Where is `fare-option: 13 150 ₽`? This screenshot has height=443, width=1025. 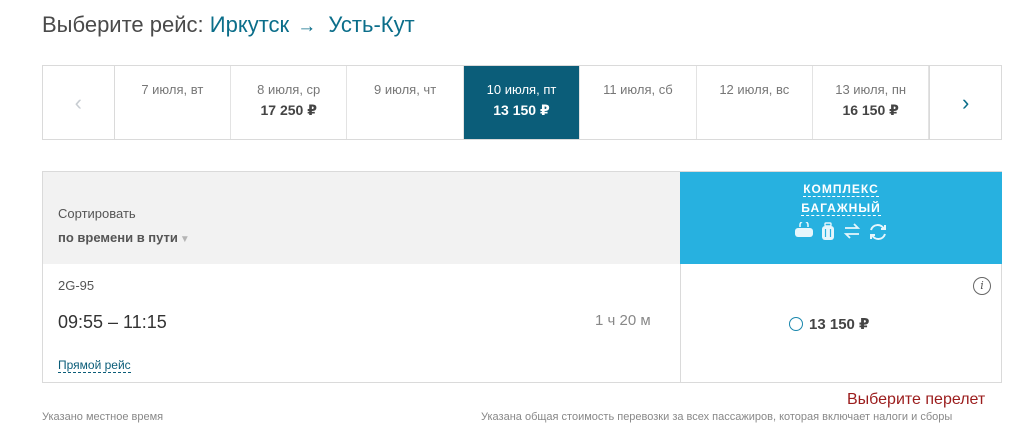
fare-option: 13 150 ₽ is located at coordinates (829, 324).